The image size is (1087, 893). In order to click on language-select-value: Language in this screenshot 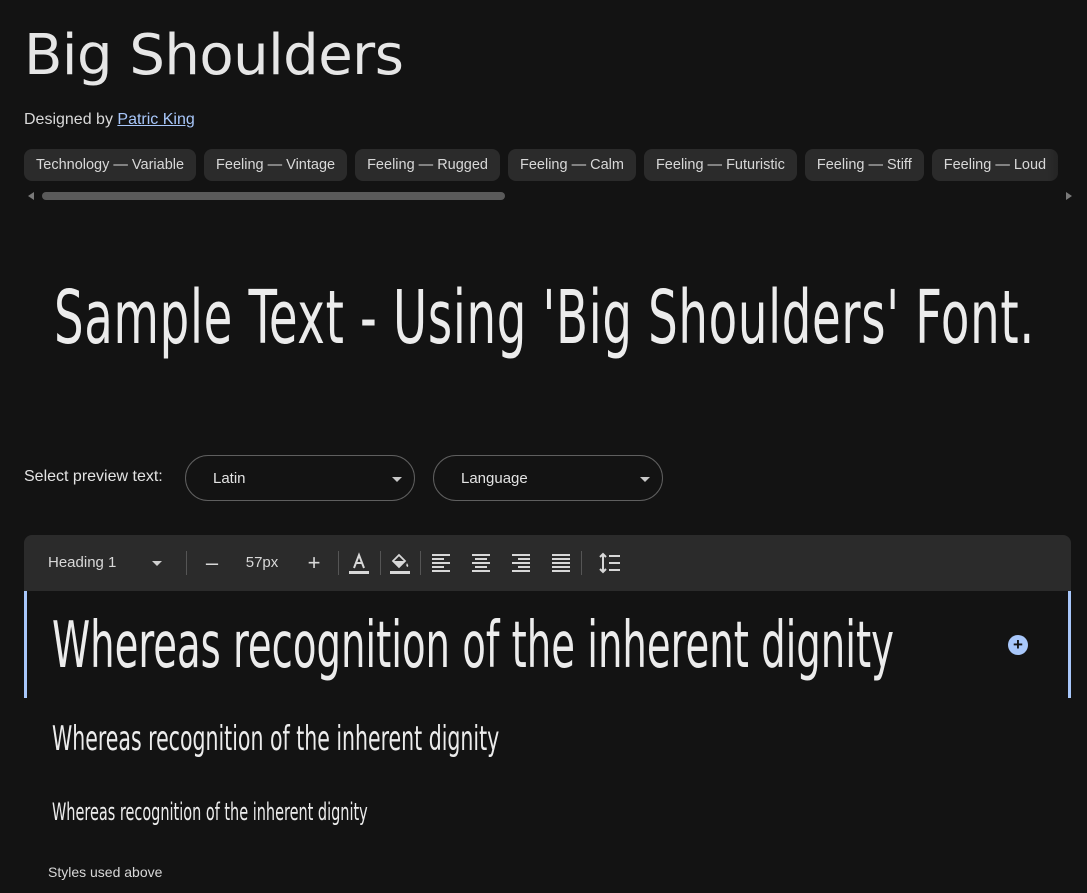, I will do `click(494, 478)`.